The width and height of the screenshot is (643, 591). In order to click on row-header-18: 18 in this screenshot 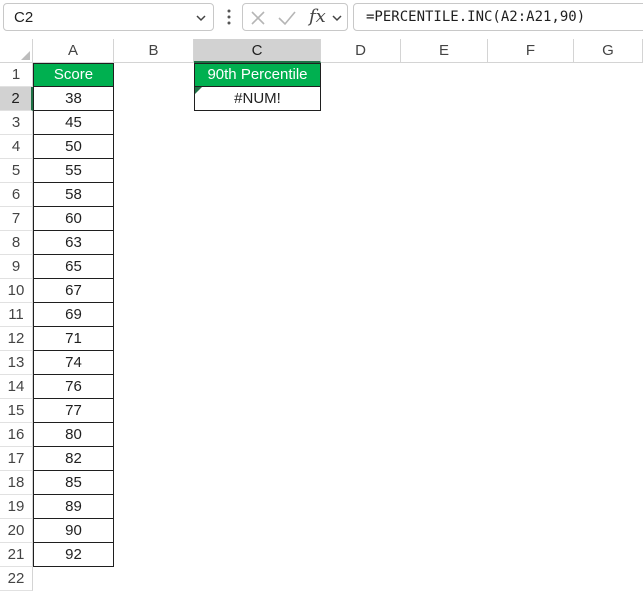, I will do `click(16, 483)`.